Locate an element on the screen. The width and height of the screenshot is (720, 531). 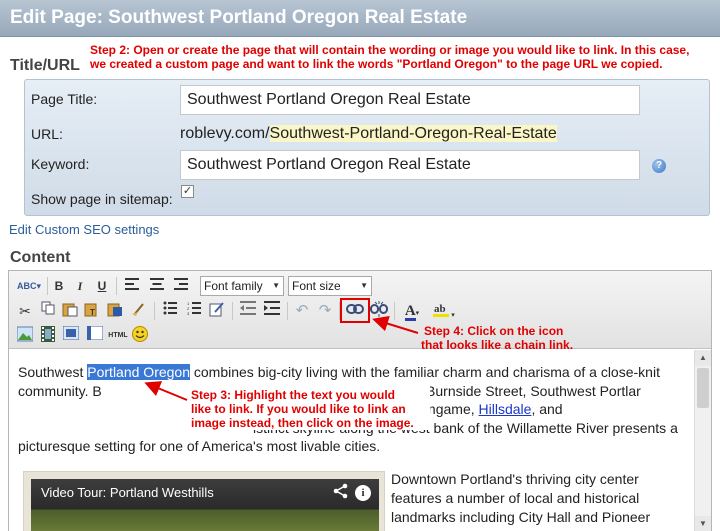
scroll-down-icon: ▼ is located at coordinates (703, 523).